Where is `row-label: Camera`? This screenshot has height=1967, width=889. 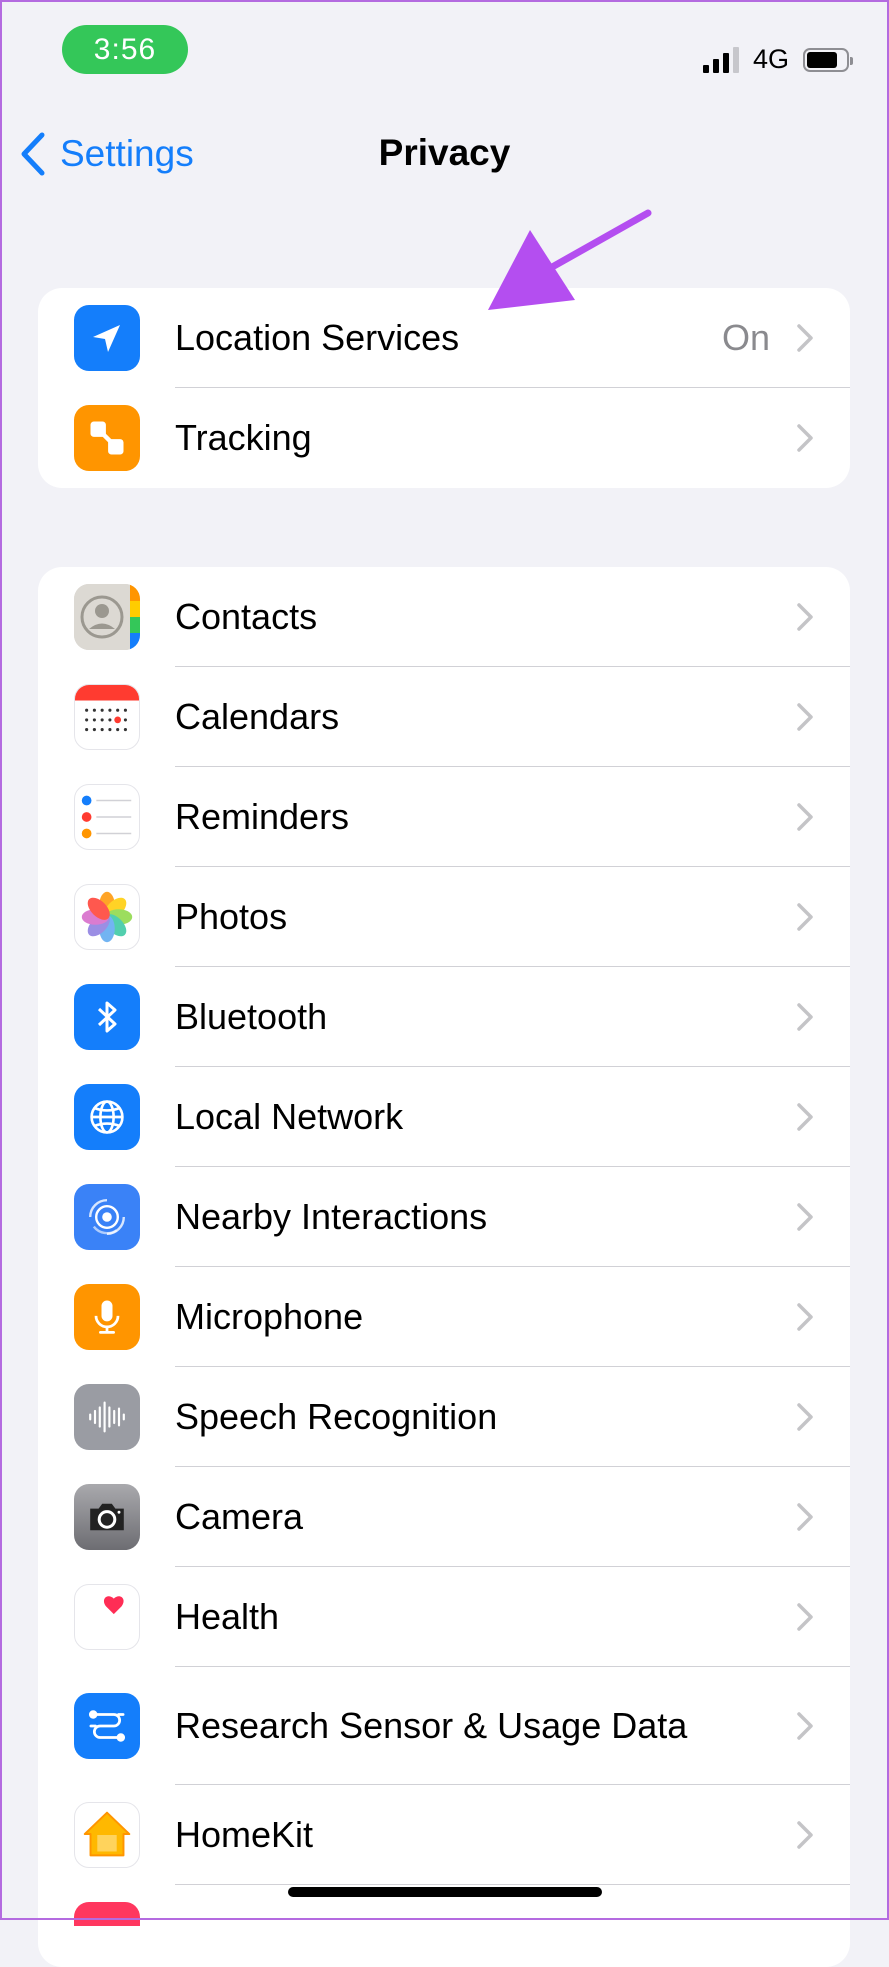 row-label: Camera is located at coordinates (239, 1516).